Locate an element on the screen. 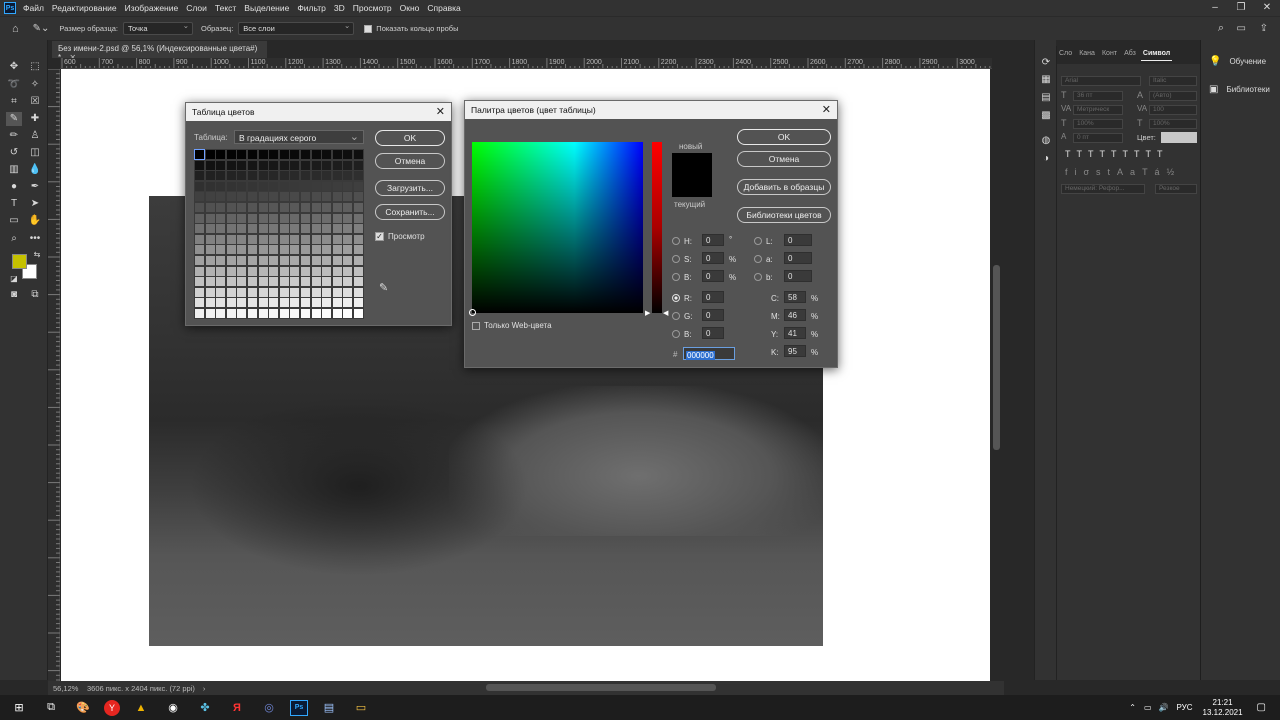  frame-tool-icon: ☒ is located at coordinates (35, 102).